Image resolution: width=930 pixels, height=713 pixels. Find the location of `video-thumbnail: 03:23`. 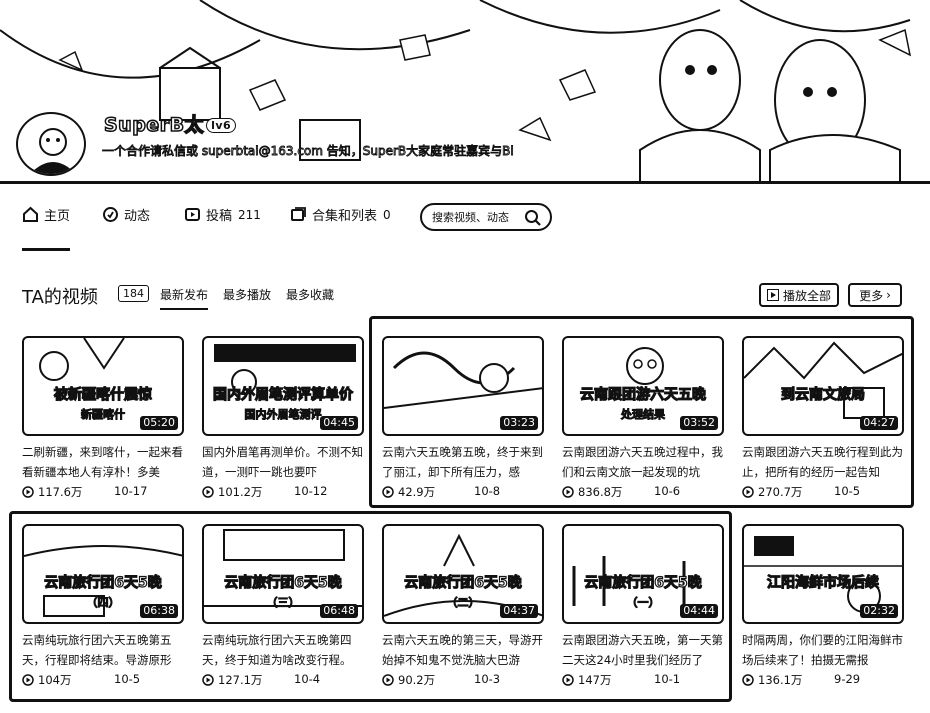

video-thumbnail: 03:23 is located at coordinates (463, 386).